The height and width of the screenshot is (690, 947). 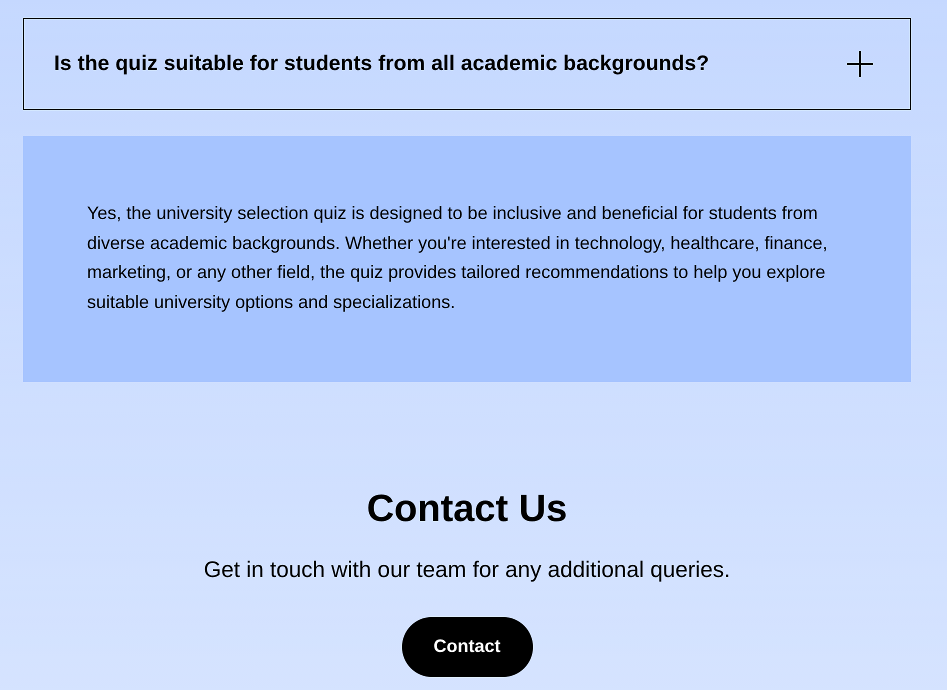 I want to click on contact-subtitle: Get in touch with our team for any additional queries., so click(x=467, y=570).